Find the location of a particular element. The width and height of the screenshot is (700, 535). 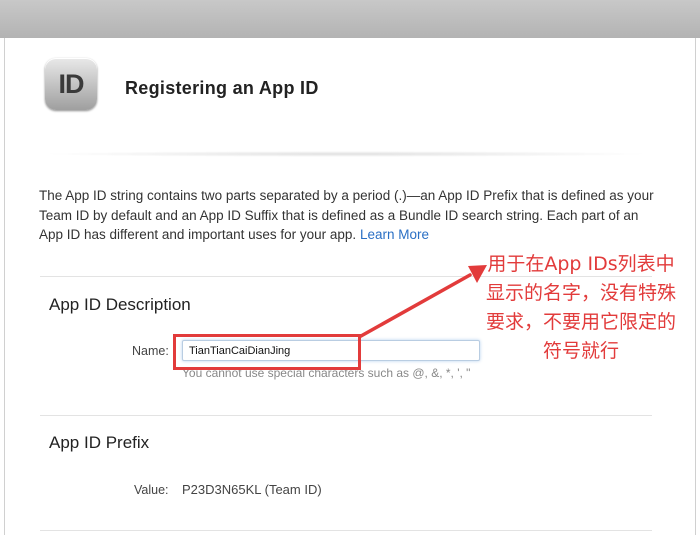

app-id-icon-label: ID is located at coordinates (71, 83).